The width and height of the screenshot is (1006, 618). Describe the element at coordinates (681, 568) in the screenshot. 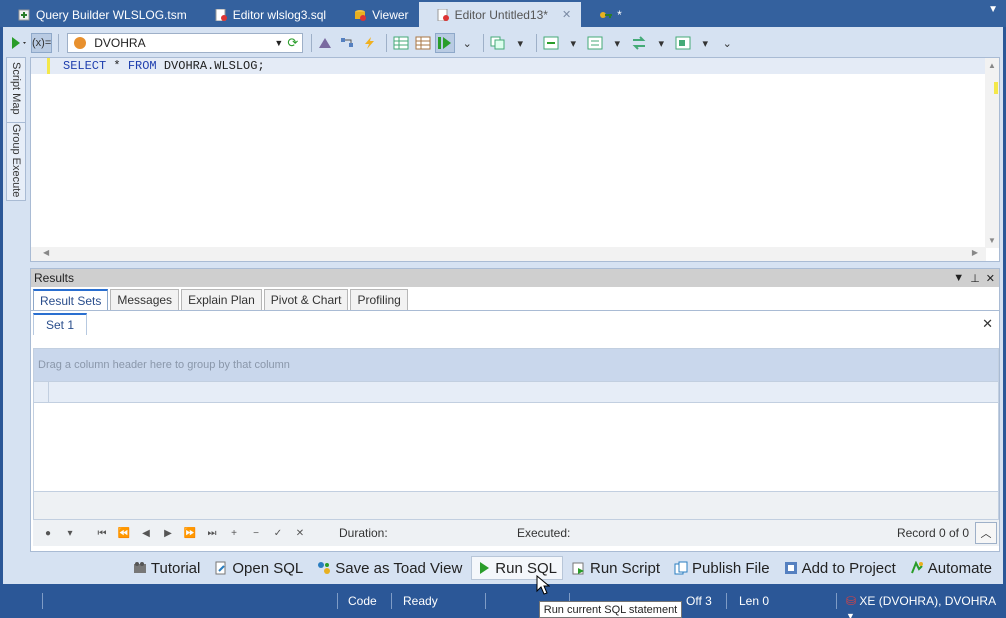

I see `publish-icon` at that location.